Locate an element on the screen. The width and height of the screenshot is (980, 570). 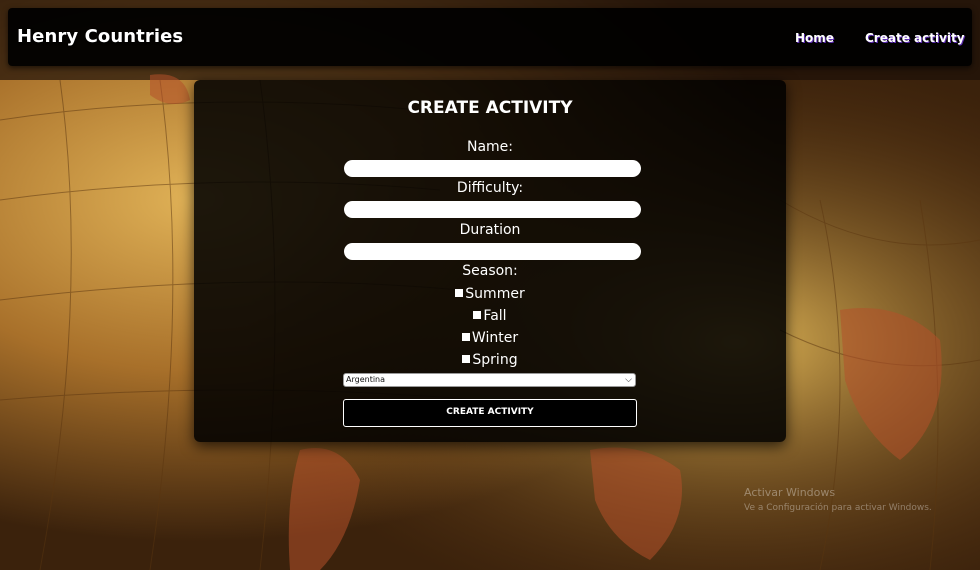
name-label: Name: is located at coordinates (490, 147).